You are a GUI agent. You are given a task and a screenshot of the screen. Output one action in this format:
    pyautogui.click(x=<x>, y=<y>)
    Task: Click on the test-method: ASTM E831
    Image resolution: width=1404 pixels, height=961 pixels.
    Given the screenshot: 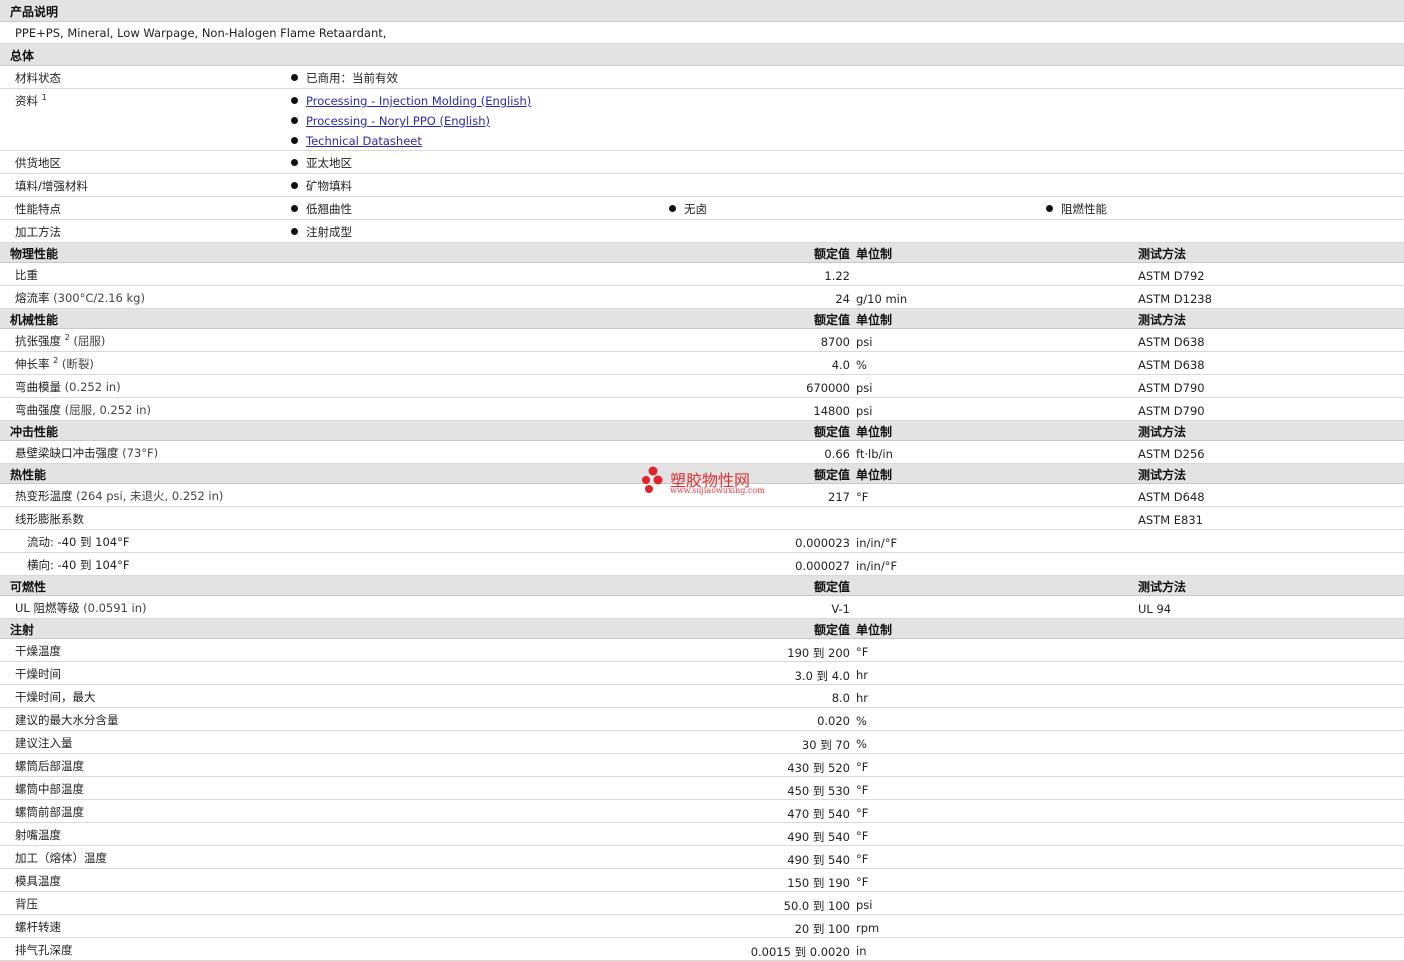 What is the action you would take?
    pyautogui.click(x=1170, y=520)
    